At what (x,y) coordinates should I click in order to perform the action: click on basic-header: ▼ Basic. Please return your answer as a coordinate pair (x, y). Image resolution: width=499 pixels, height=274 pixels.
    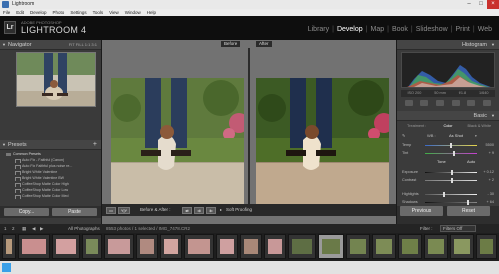
    Looking at the image, I should click on (448, 116).